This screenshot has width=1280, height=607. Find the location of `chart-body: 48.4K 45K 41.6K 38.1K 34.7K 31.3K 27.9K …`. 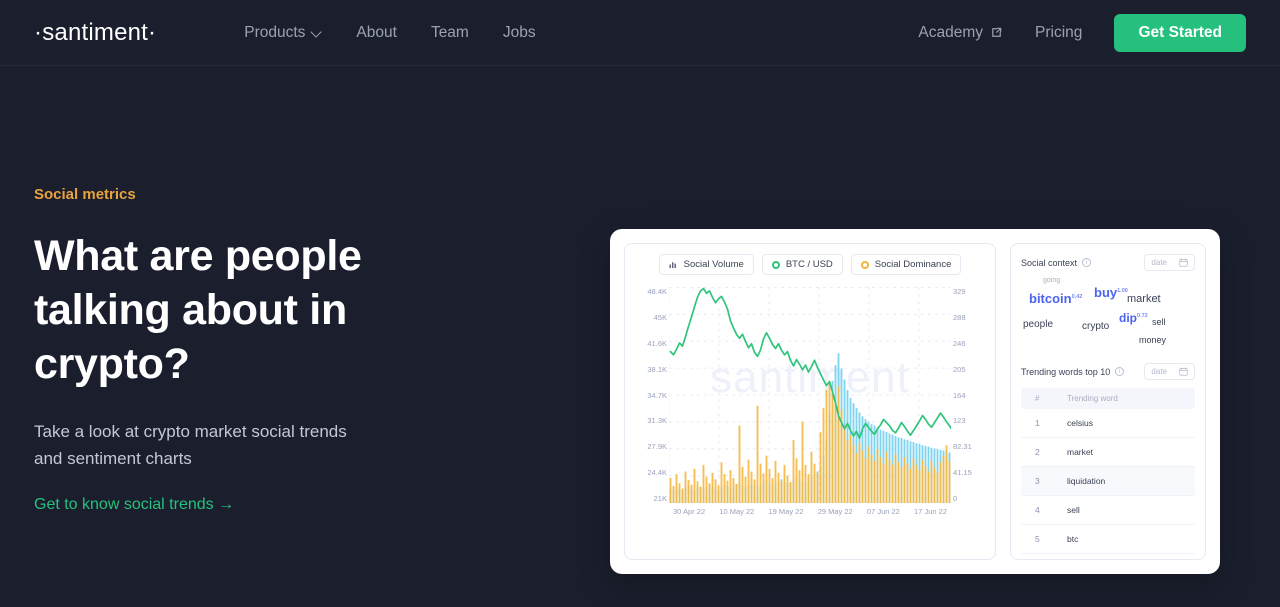

chart-body: 48.4K 45K 41.6K 38.1K 34.7K 31.3K 27.9K … is located at coordinates (810, 407).